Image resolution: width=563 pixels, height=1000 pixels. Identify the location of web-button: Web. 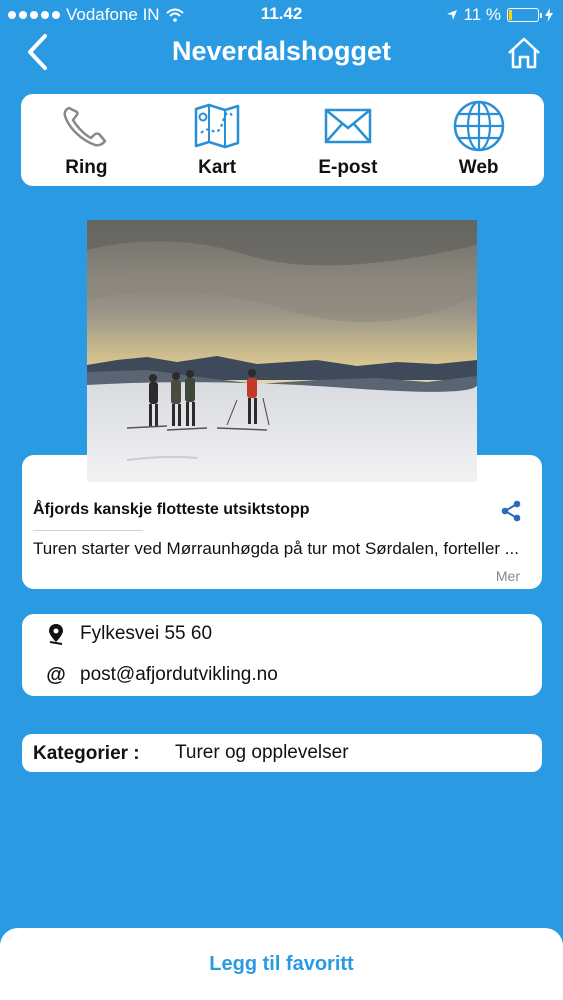
(479, 139).